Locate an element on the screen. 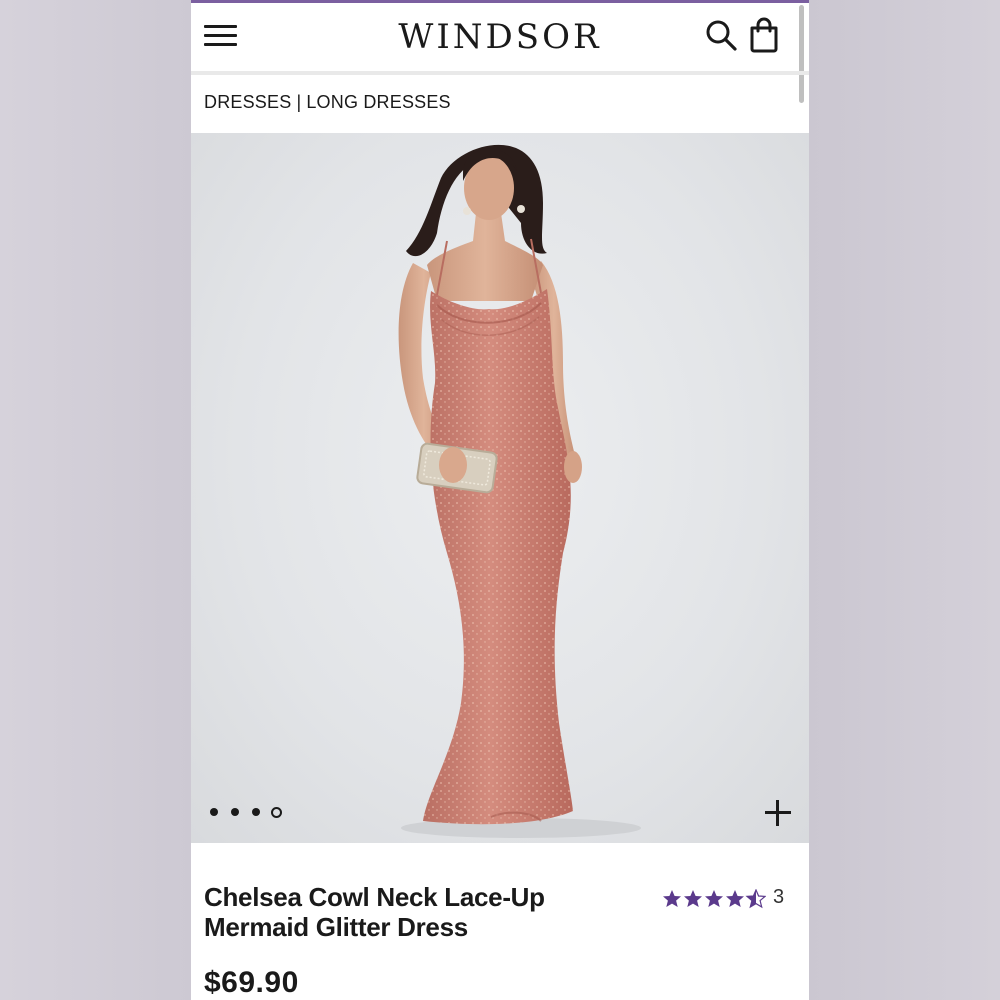  half-star-icon is located at coordinates (756, 898).